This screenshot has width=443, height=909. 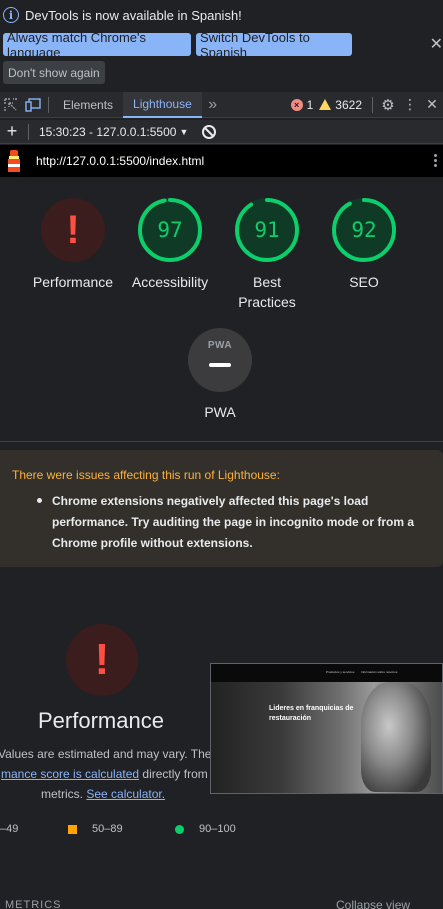 I want to click on legend-fail: –49, so click(x=9, y=829).